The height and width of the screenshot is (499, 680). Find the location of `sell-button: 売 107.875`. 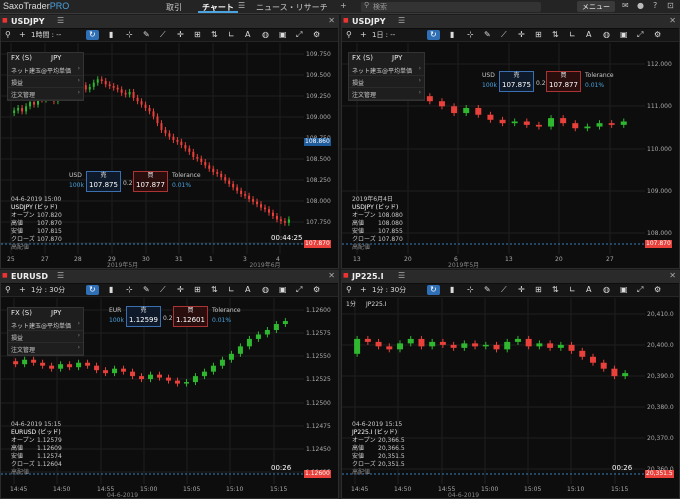

sell-button: 売 107.875 is located at coordinates (103, 181).